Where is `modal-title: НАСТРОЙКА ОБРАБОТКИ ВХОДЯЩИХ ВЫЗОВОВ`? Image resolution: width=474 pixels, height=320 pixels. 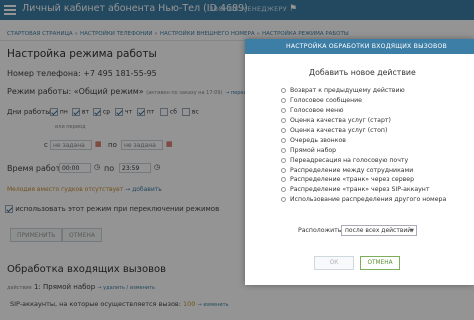
modal-title: НАСТРОЙКА ОБРАБОТКИ ВХОДЯЩИХ ВЫЗОВОВ is located at coordinates (359, 46).